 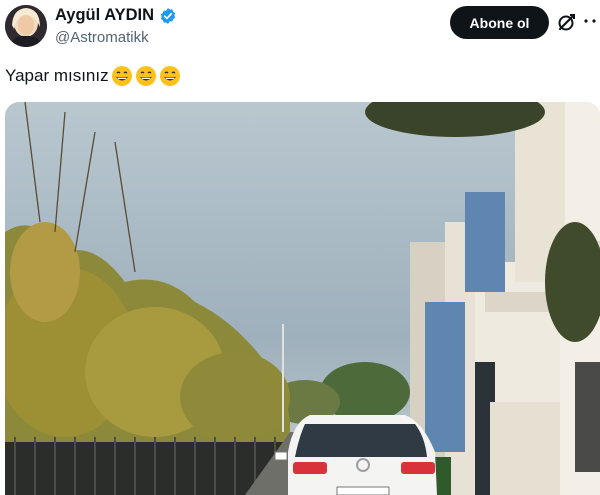 What do you see at coordinates (168, 15) in the screenshot?
I see `verified-badge-icon` at bounding box center [168, 15].